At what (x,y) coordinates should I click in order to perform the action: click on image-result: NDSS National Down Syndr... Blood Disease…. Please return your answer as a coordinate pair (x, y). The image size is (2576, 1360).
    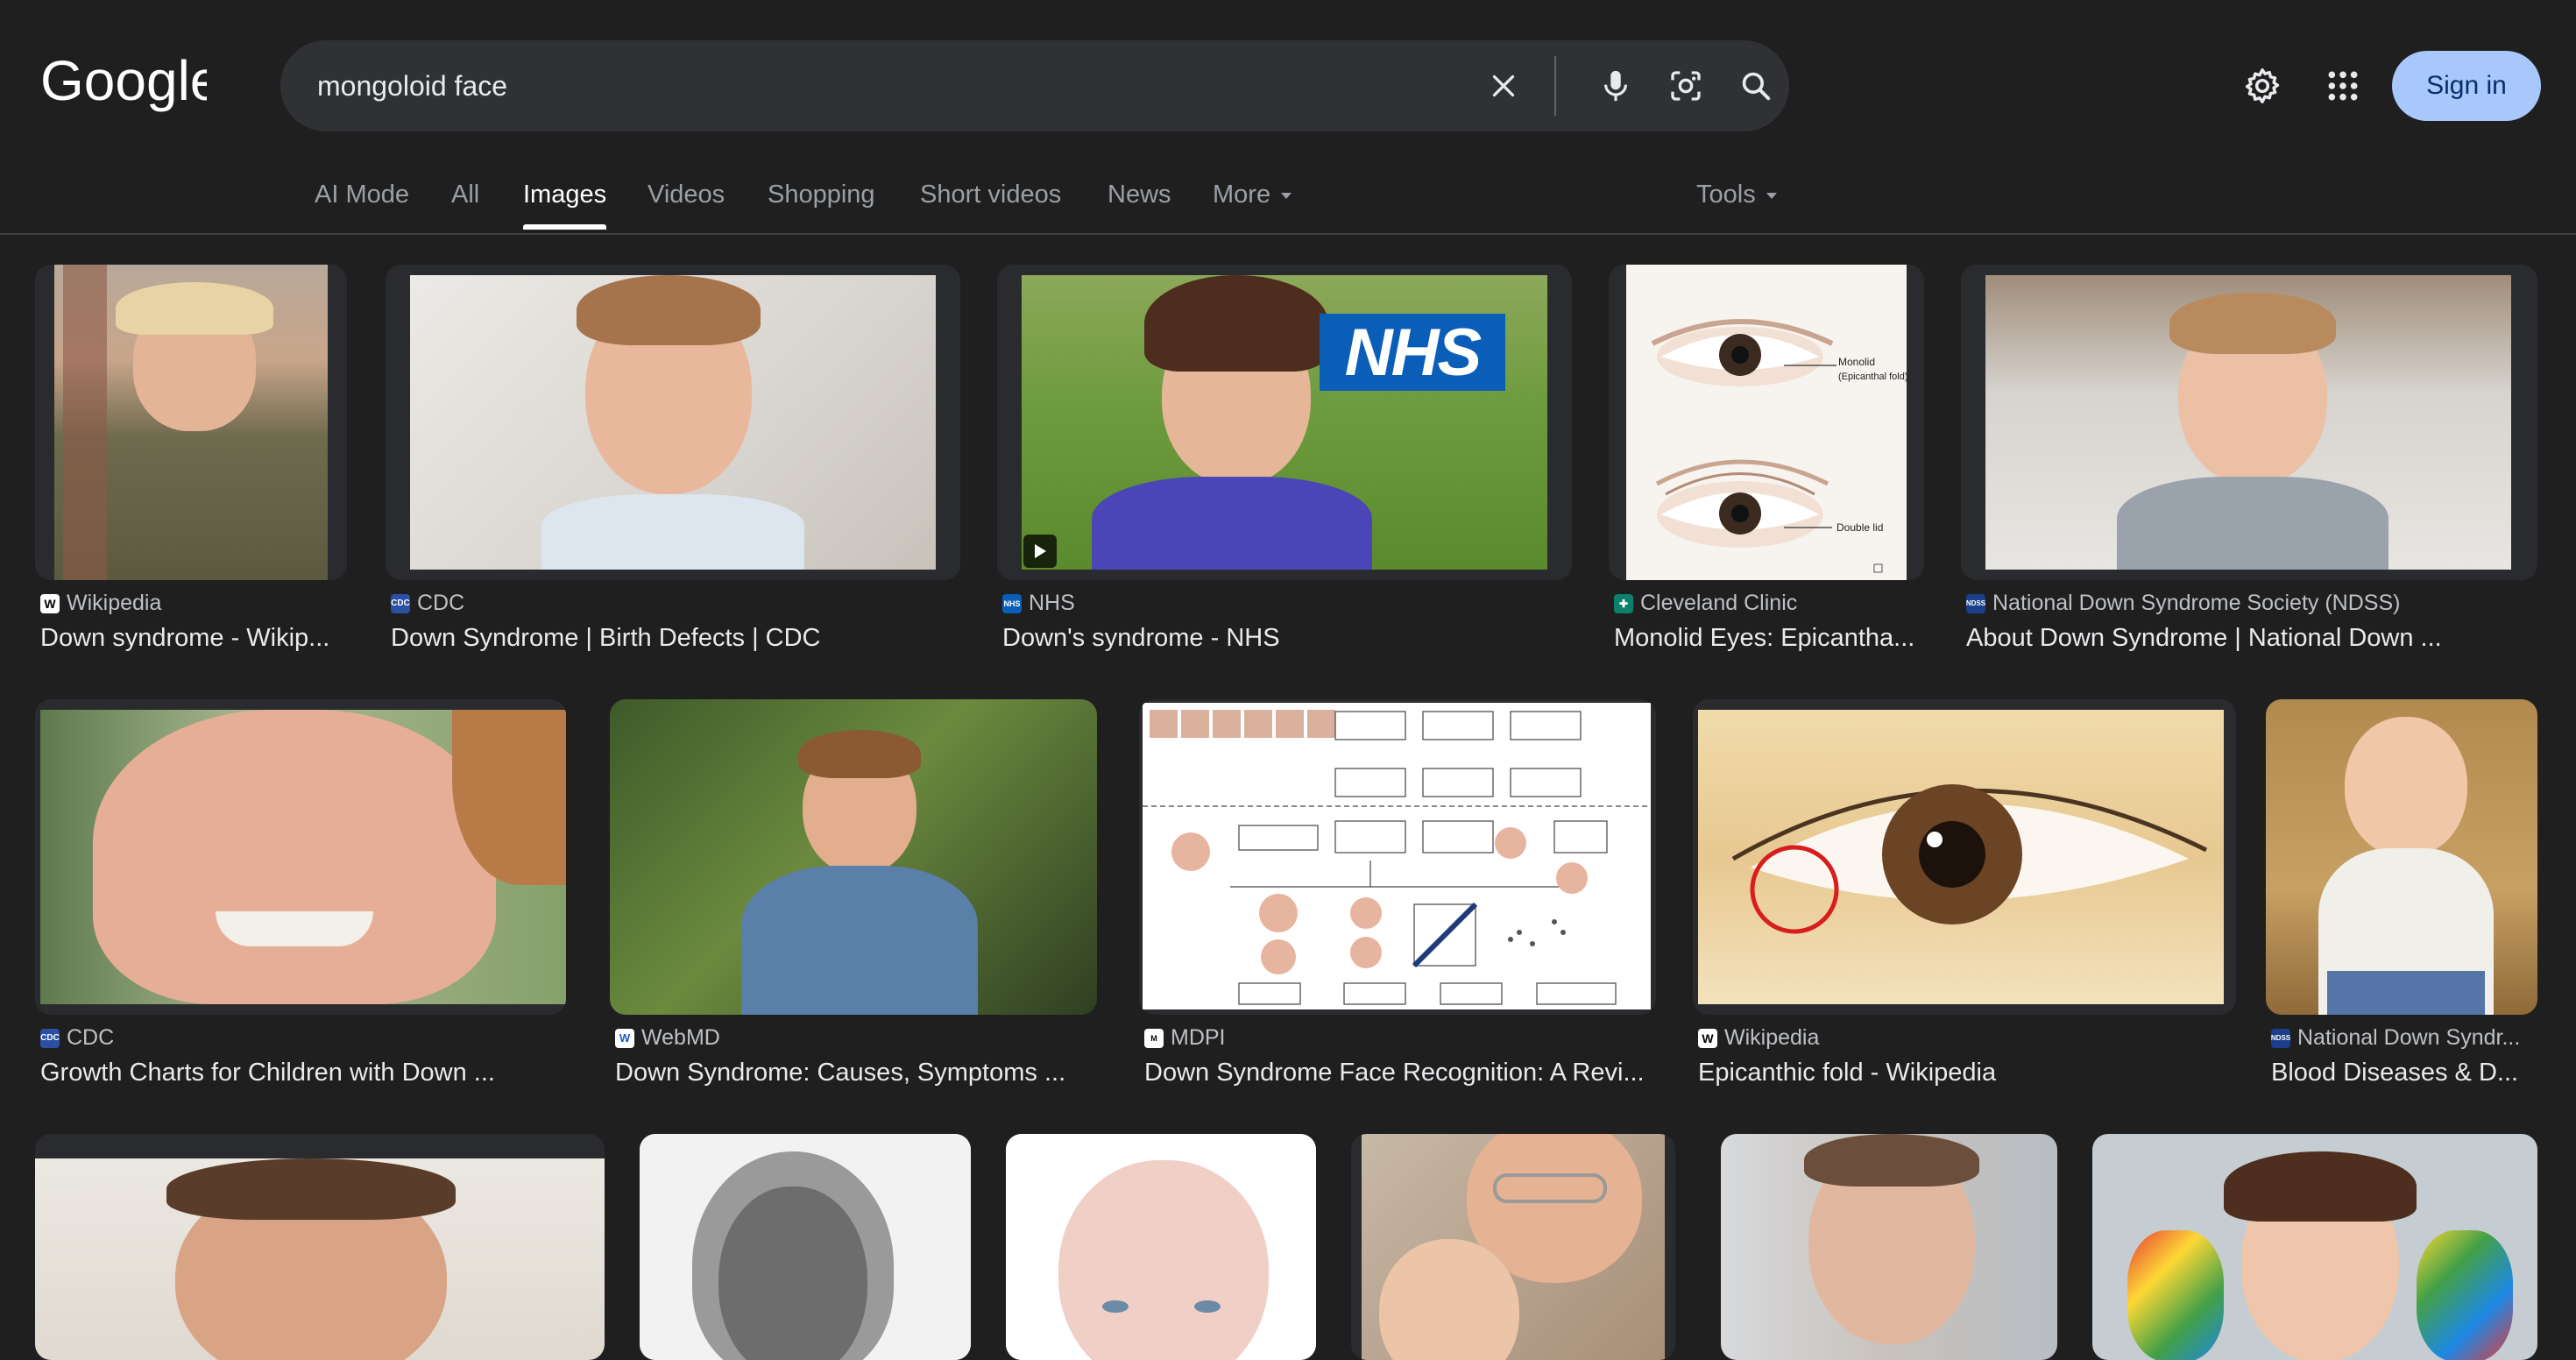
    Looking at the image, I should click on (2401, 900).